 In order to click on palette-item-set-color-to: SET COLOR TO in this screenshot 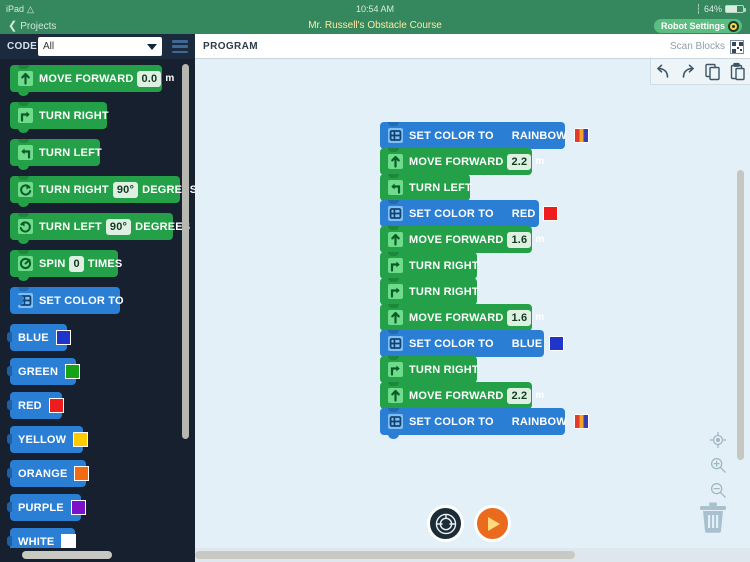, I will do `click(67, 300)`.